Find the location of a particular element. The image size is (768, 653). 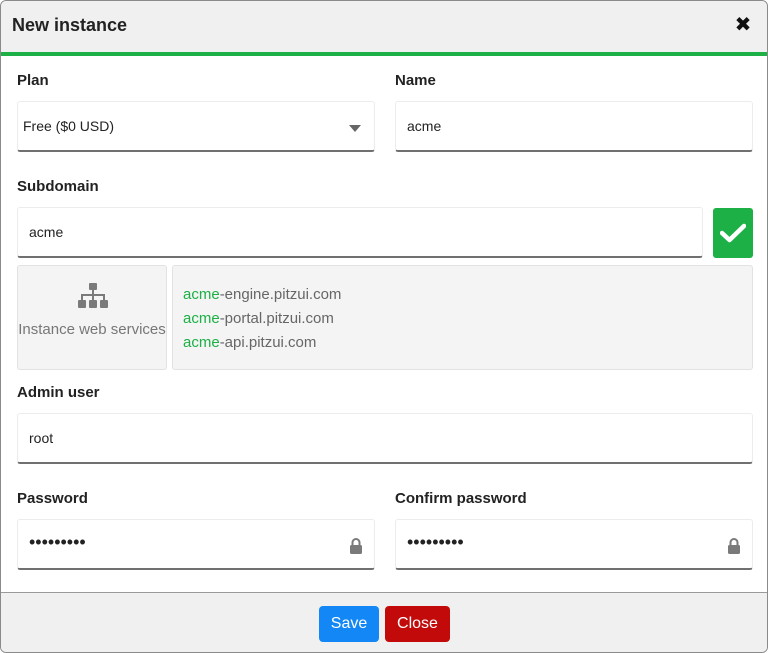

plan-label: Plan is located at coordinates (33, 80).